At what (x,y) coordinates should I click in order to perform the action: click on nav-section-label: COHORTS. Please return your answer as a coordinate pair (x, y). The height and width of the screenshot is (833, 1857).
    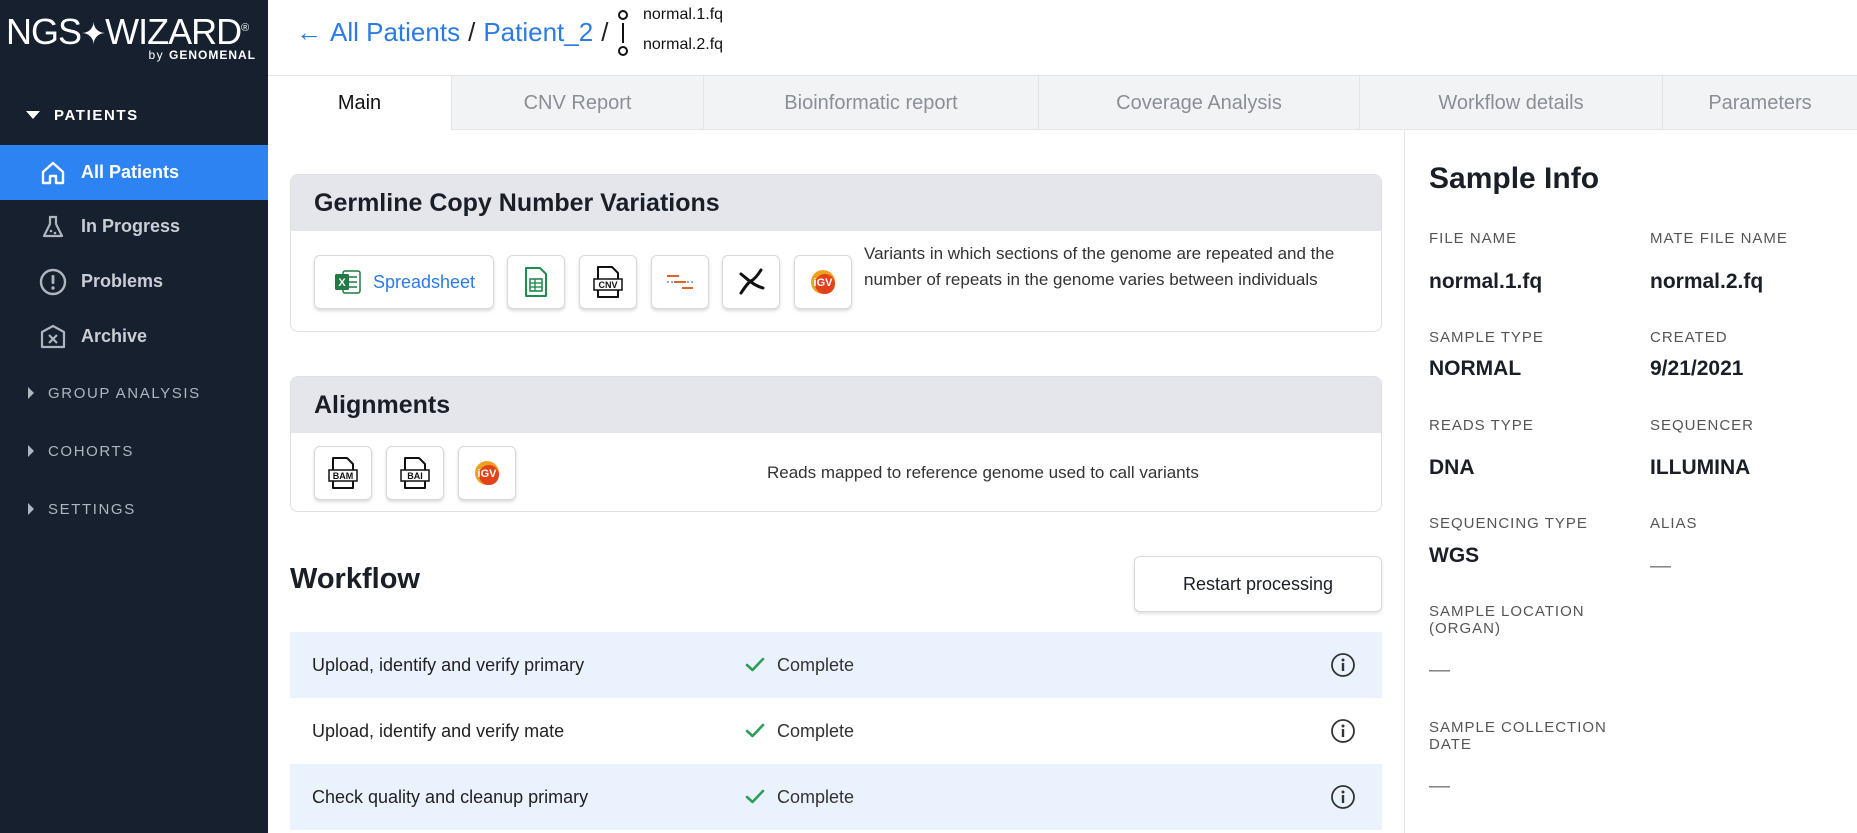
    Looking at the image, I should click on (91, 451).